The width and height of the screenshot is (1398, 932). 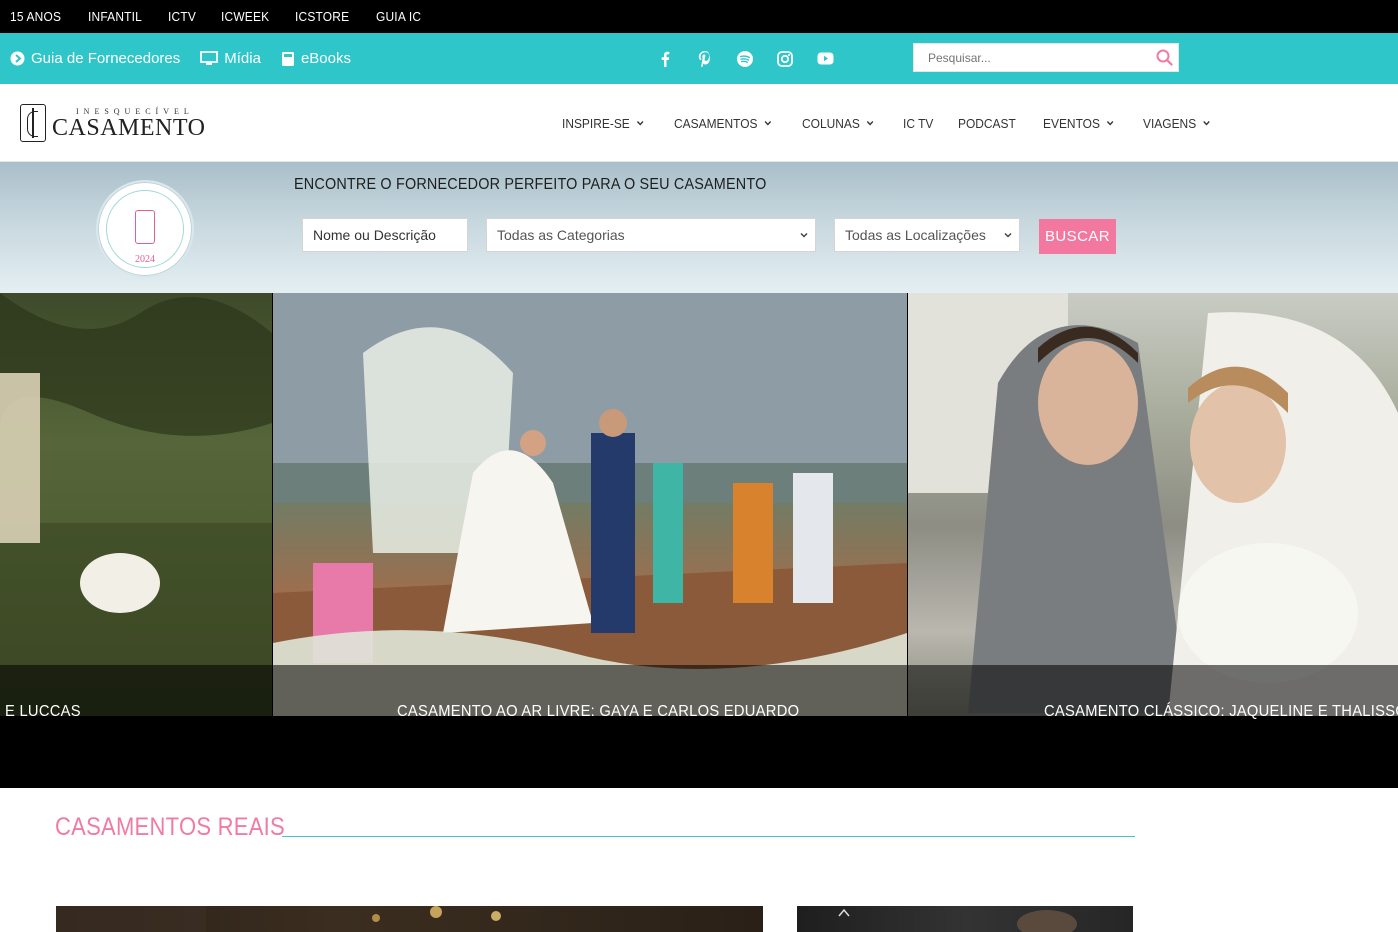 I want to click on category-select-value: Todas as Categorias, so click(x=561, y=235).